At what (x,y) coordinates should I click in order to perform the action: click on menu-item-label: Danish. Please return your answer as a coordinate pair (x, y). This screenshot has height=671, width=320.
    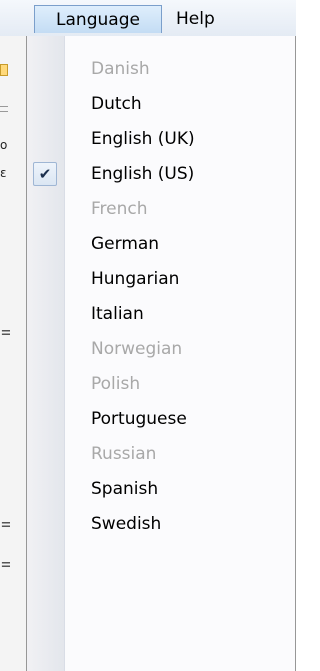
    Looking at the image, I should click on (120, 69).